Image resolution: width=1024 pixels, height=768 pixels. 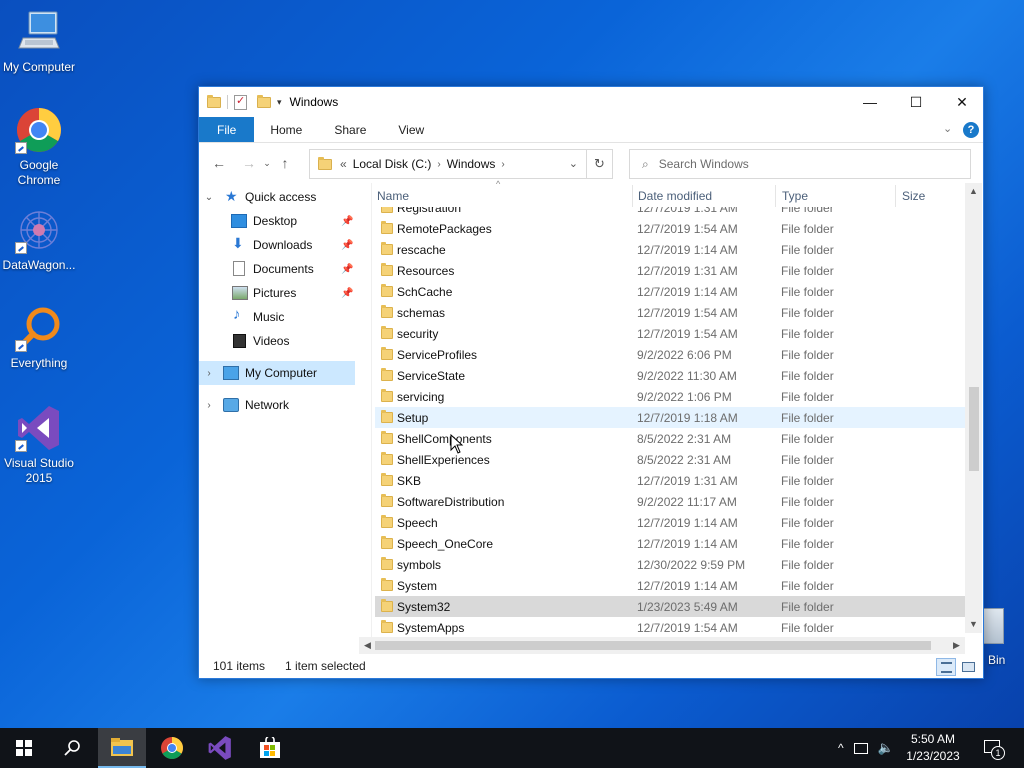 I want to click on table-row: SKB 12/7/2019 1:31 AM File folder, so click(x=670, y=480).